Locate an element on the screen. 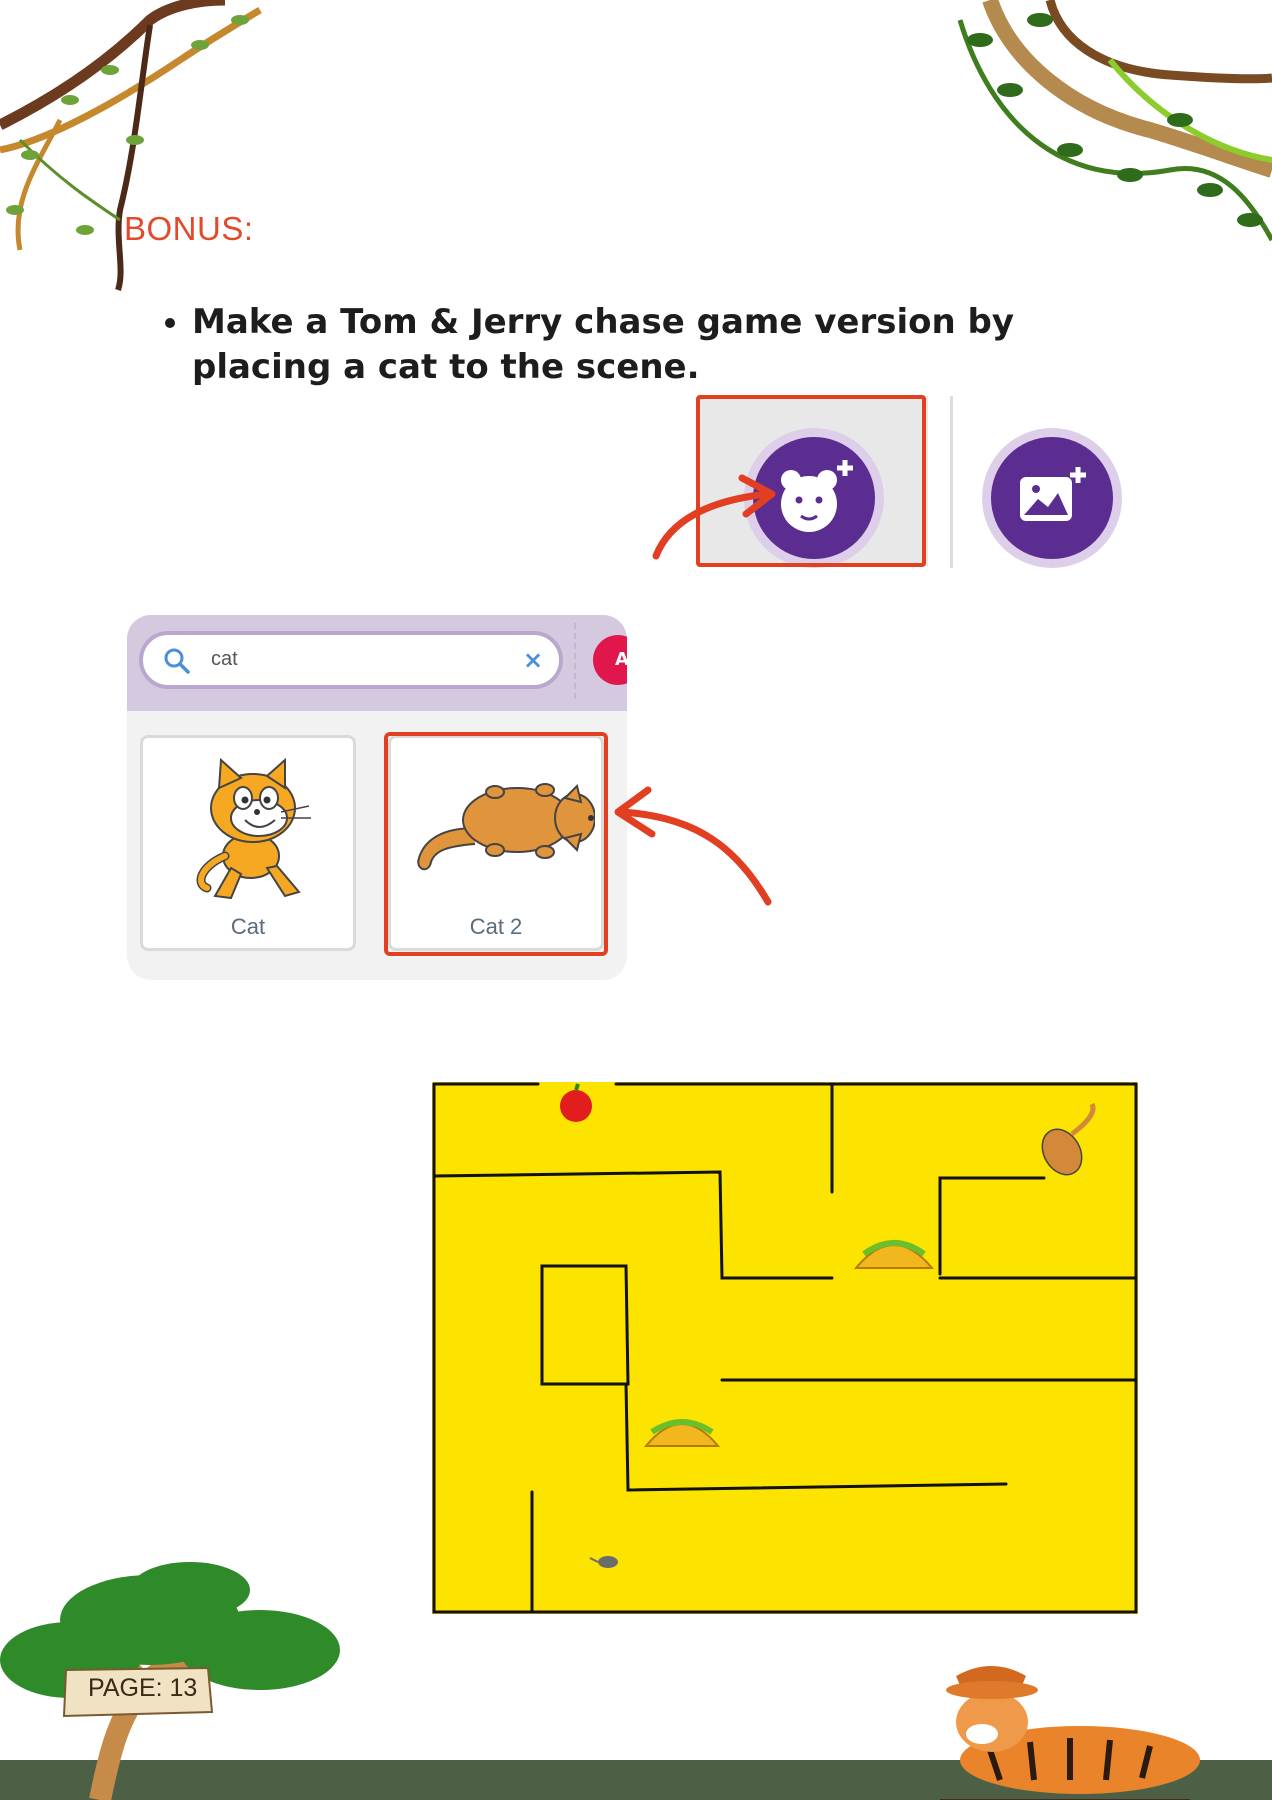  vine-decoration-top-right is located at coordinates (1114, 121).